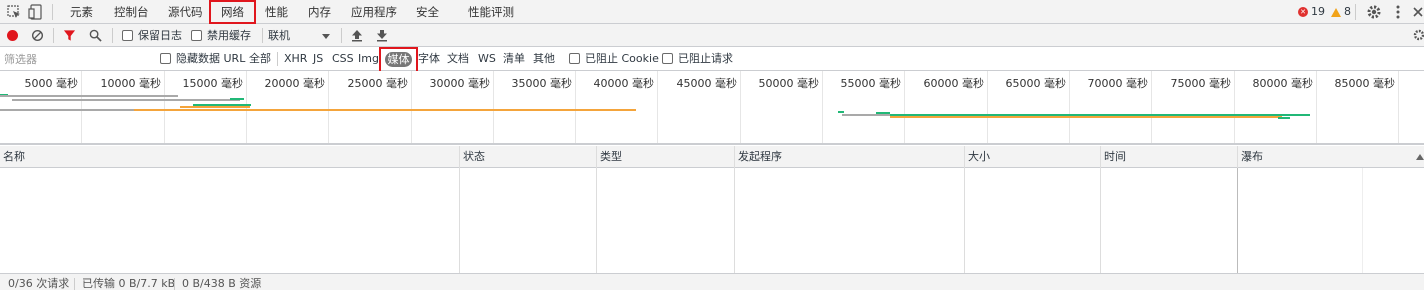  I want to click on filter-type-xhr: XHR, so click(295, 59).